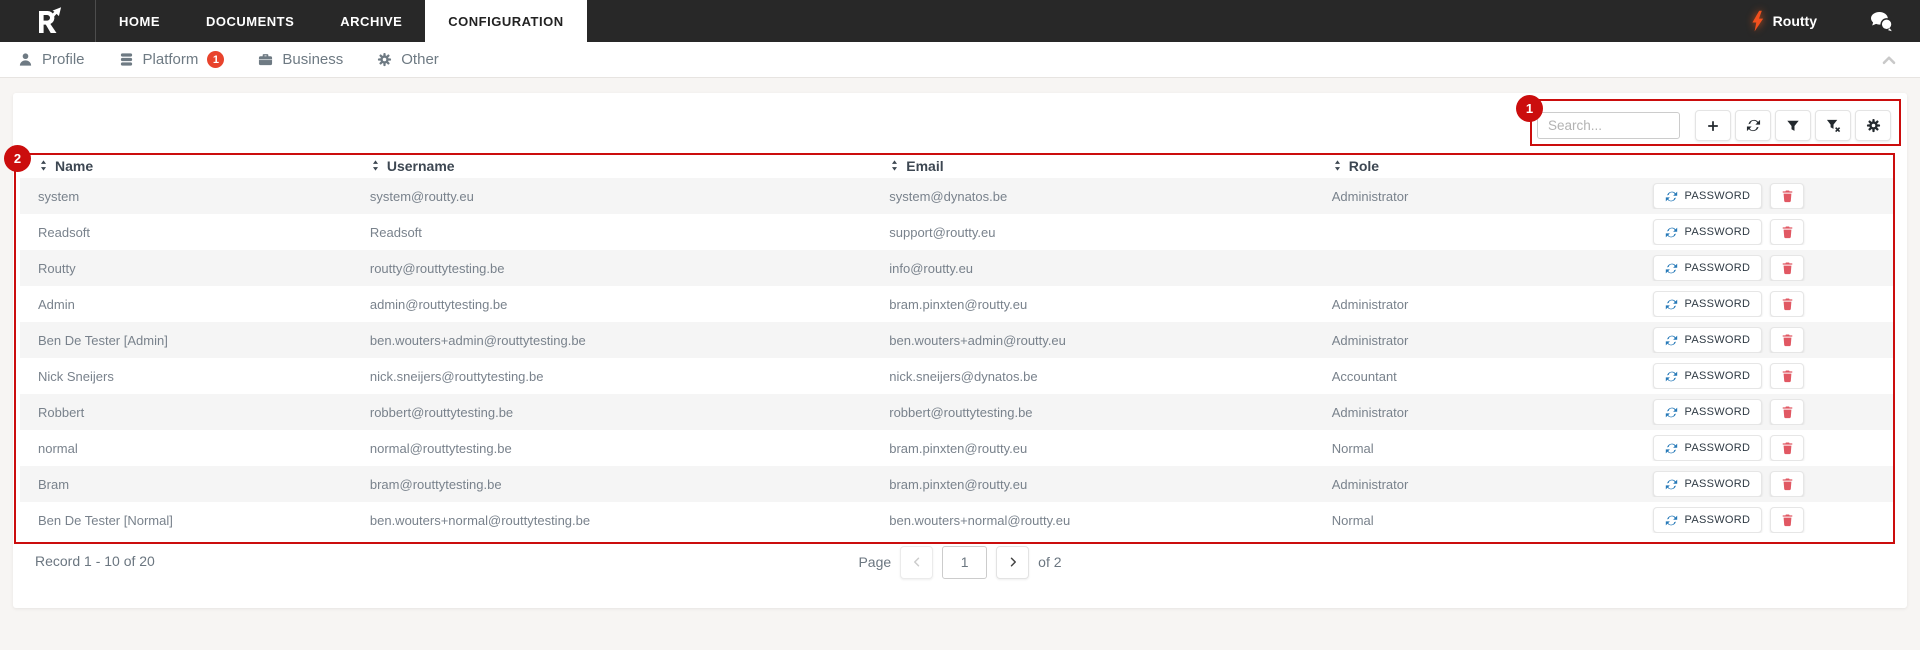 The width and height of the screenshot is (1920, 650). Describe the element at coordinates (435, 484) in the screenshot. I see `cell-username: bram@routtytesting.be` at that location.